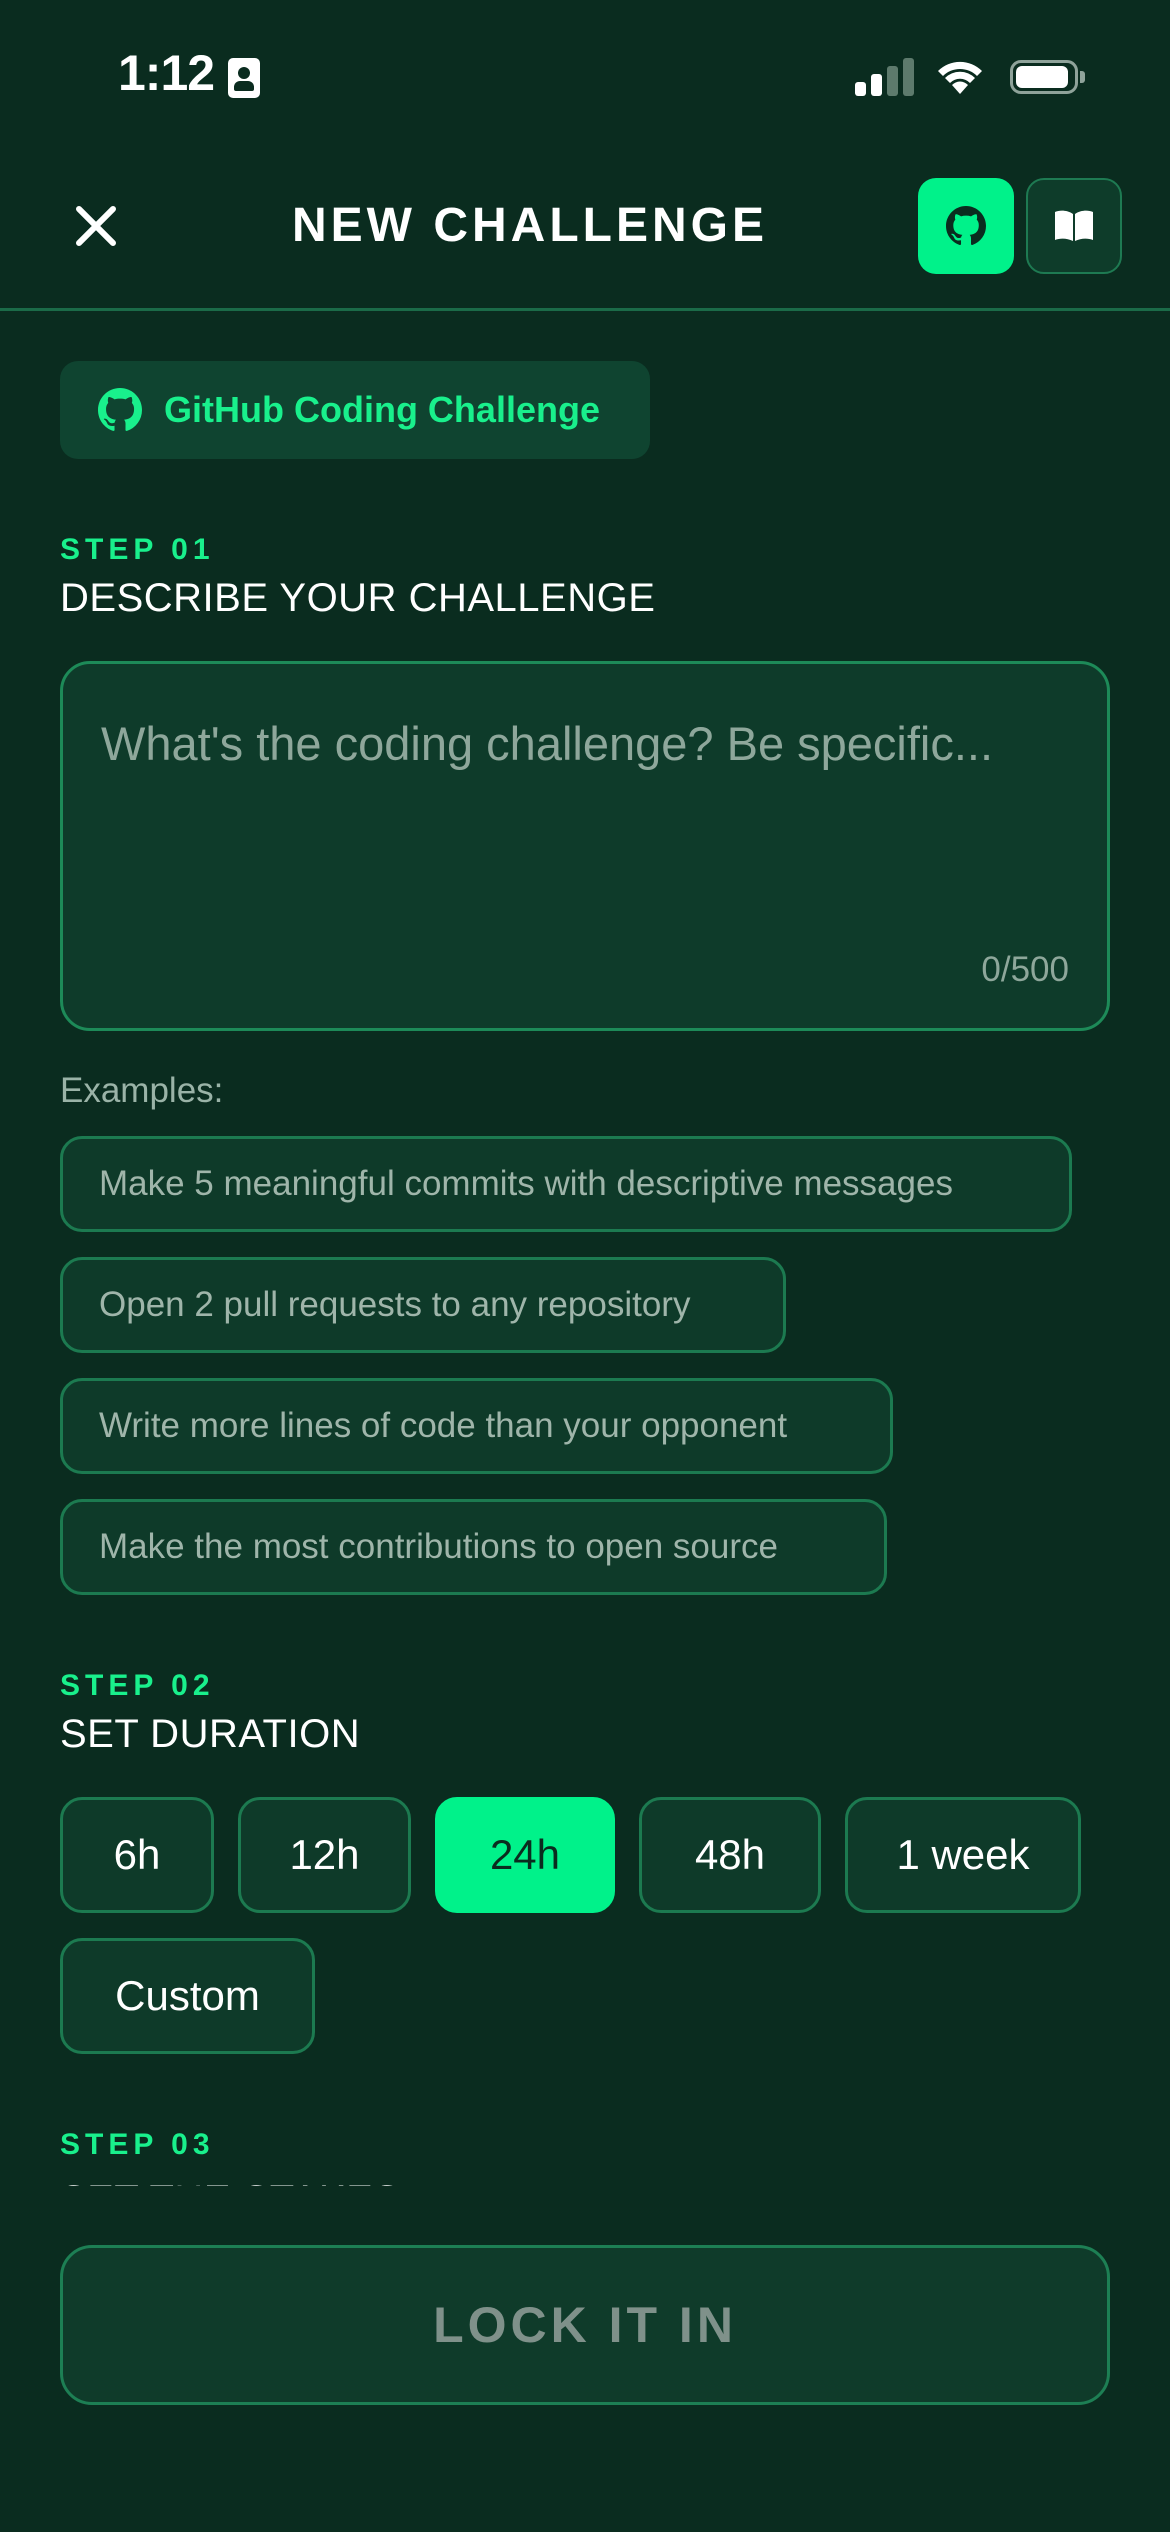  Describe the element at coordinates (423, 1305) in the screenshot. I see `example-chip: Open 2 pull requests to any repository` at that location.